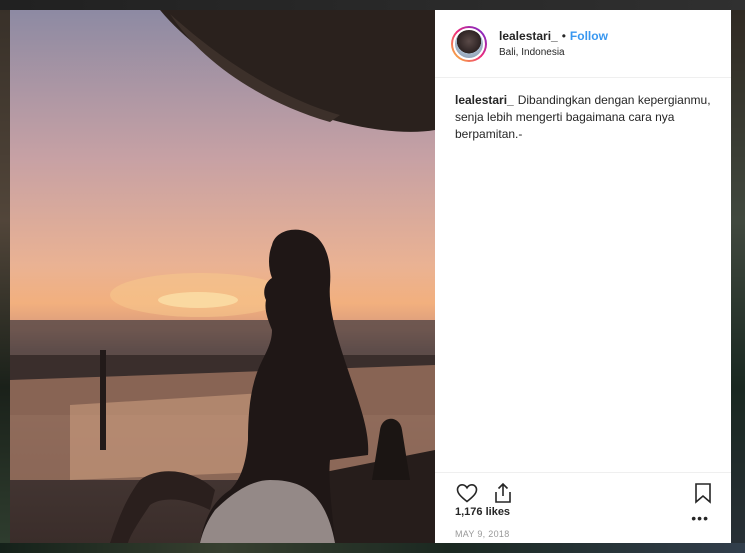 Image resolution: width=745 pixels, height=553 pixels. What do you see at coordinates (583, 44) in the screenshot?
I see `post-header: lealestari_ • Follow Bali, Indonesia` at bounding box center [583, 44].